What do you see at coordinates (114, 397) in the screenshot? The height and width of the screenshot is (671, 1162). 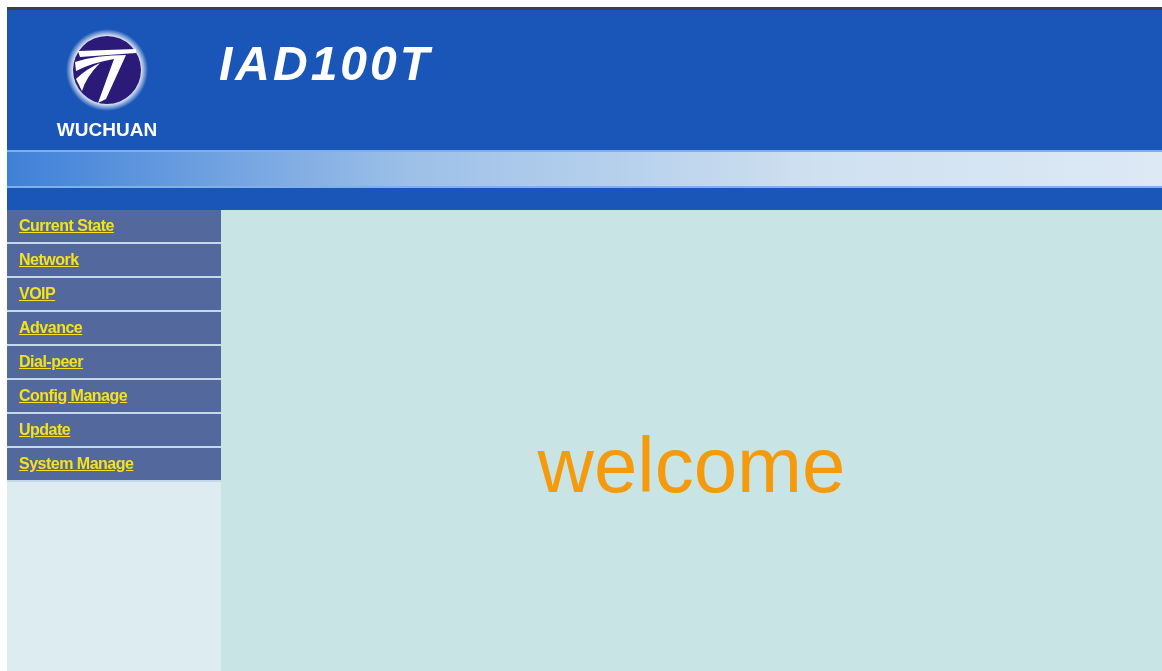 I see `menu-link: Config Manage` at bounding box center [114, 397].